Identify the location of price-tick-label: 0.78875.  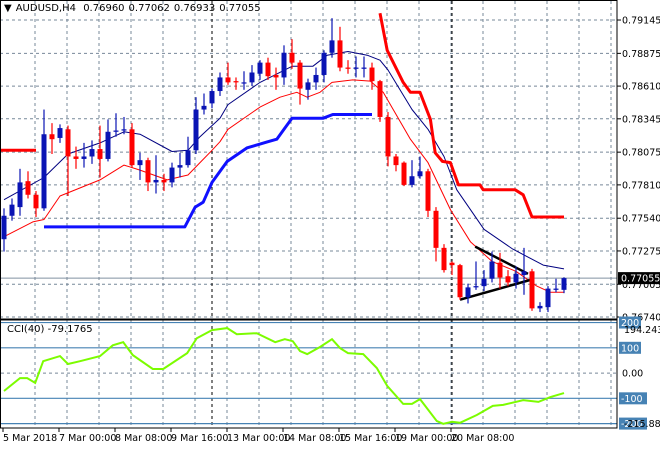
(641, 54).